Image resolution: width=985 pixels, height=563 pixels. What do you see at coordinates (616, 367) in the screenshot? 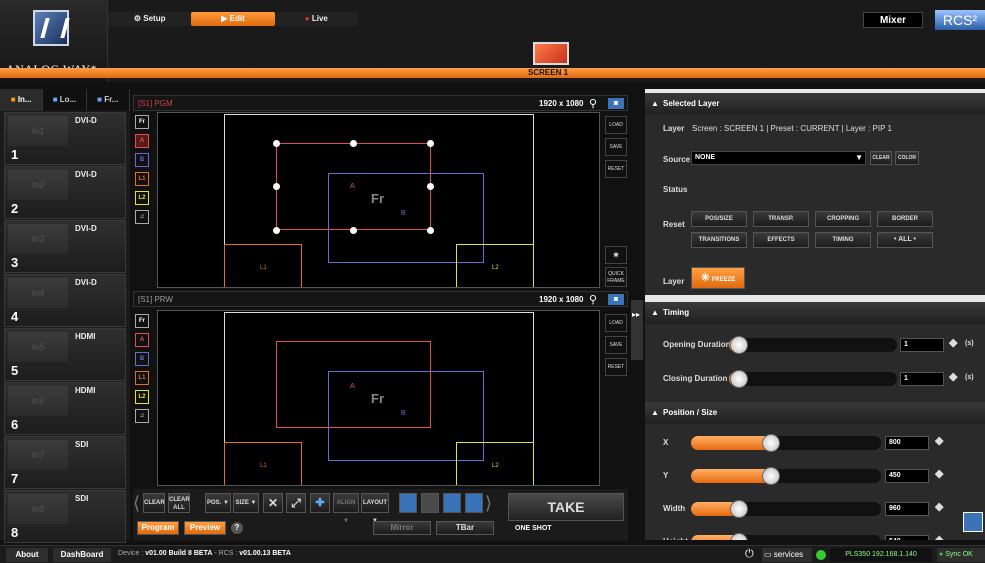
I see `prw-reset-button: RESET` at bounding box center [616, 367].